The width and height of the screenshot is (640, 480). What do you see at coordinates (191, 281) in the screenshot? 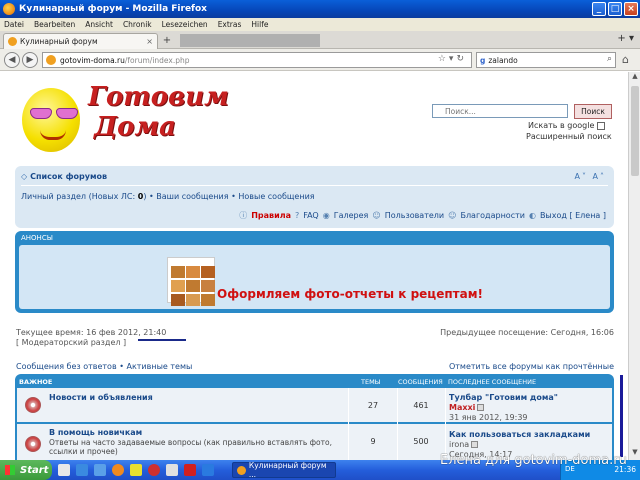
I see `photo-collage-image` at bounding box center [191, 281].